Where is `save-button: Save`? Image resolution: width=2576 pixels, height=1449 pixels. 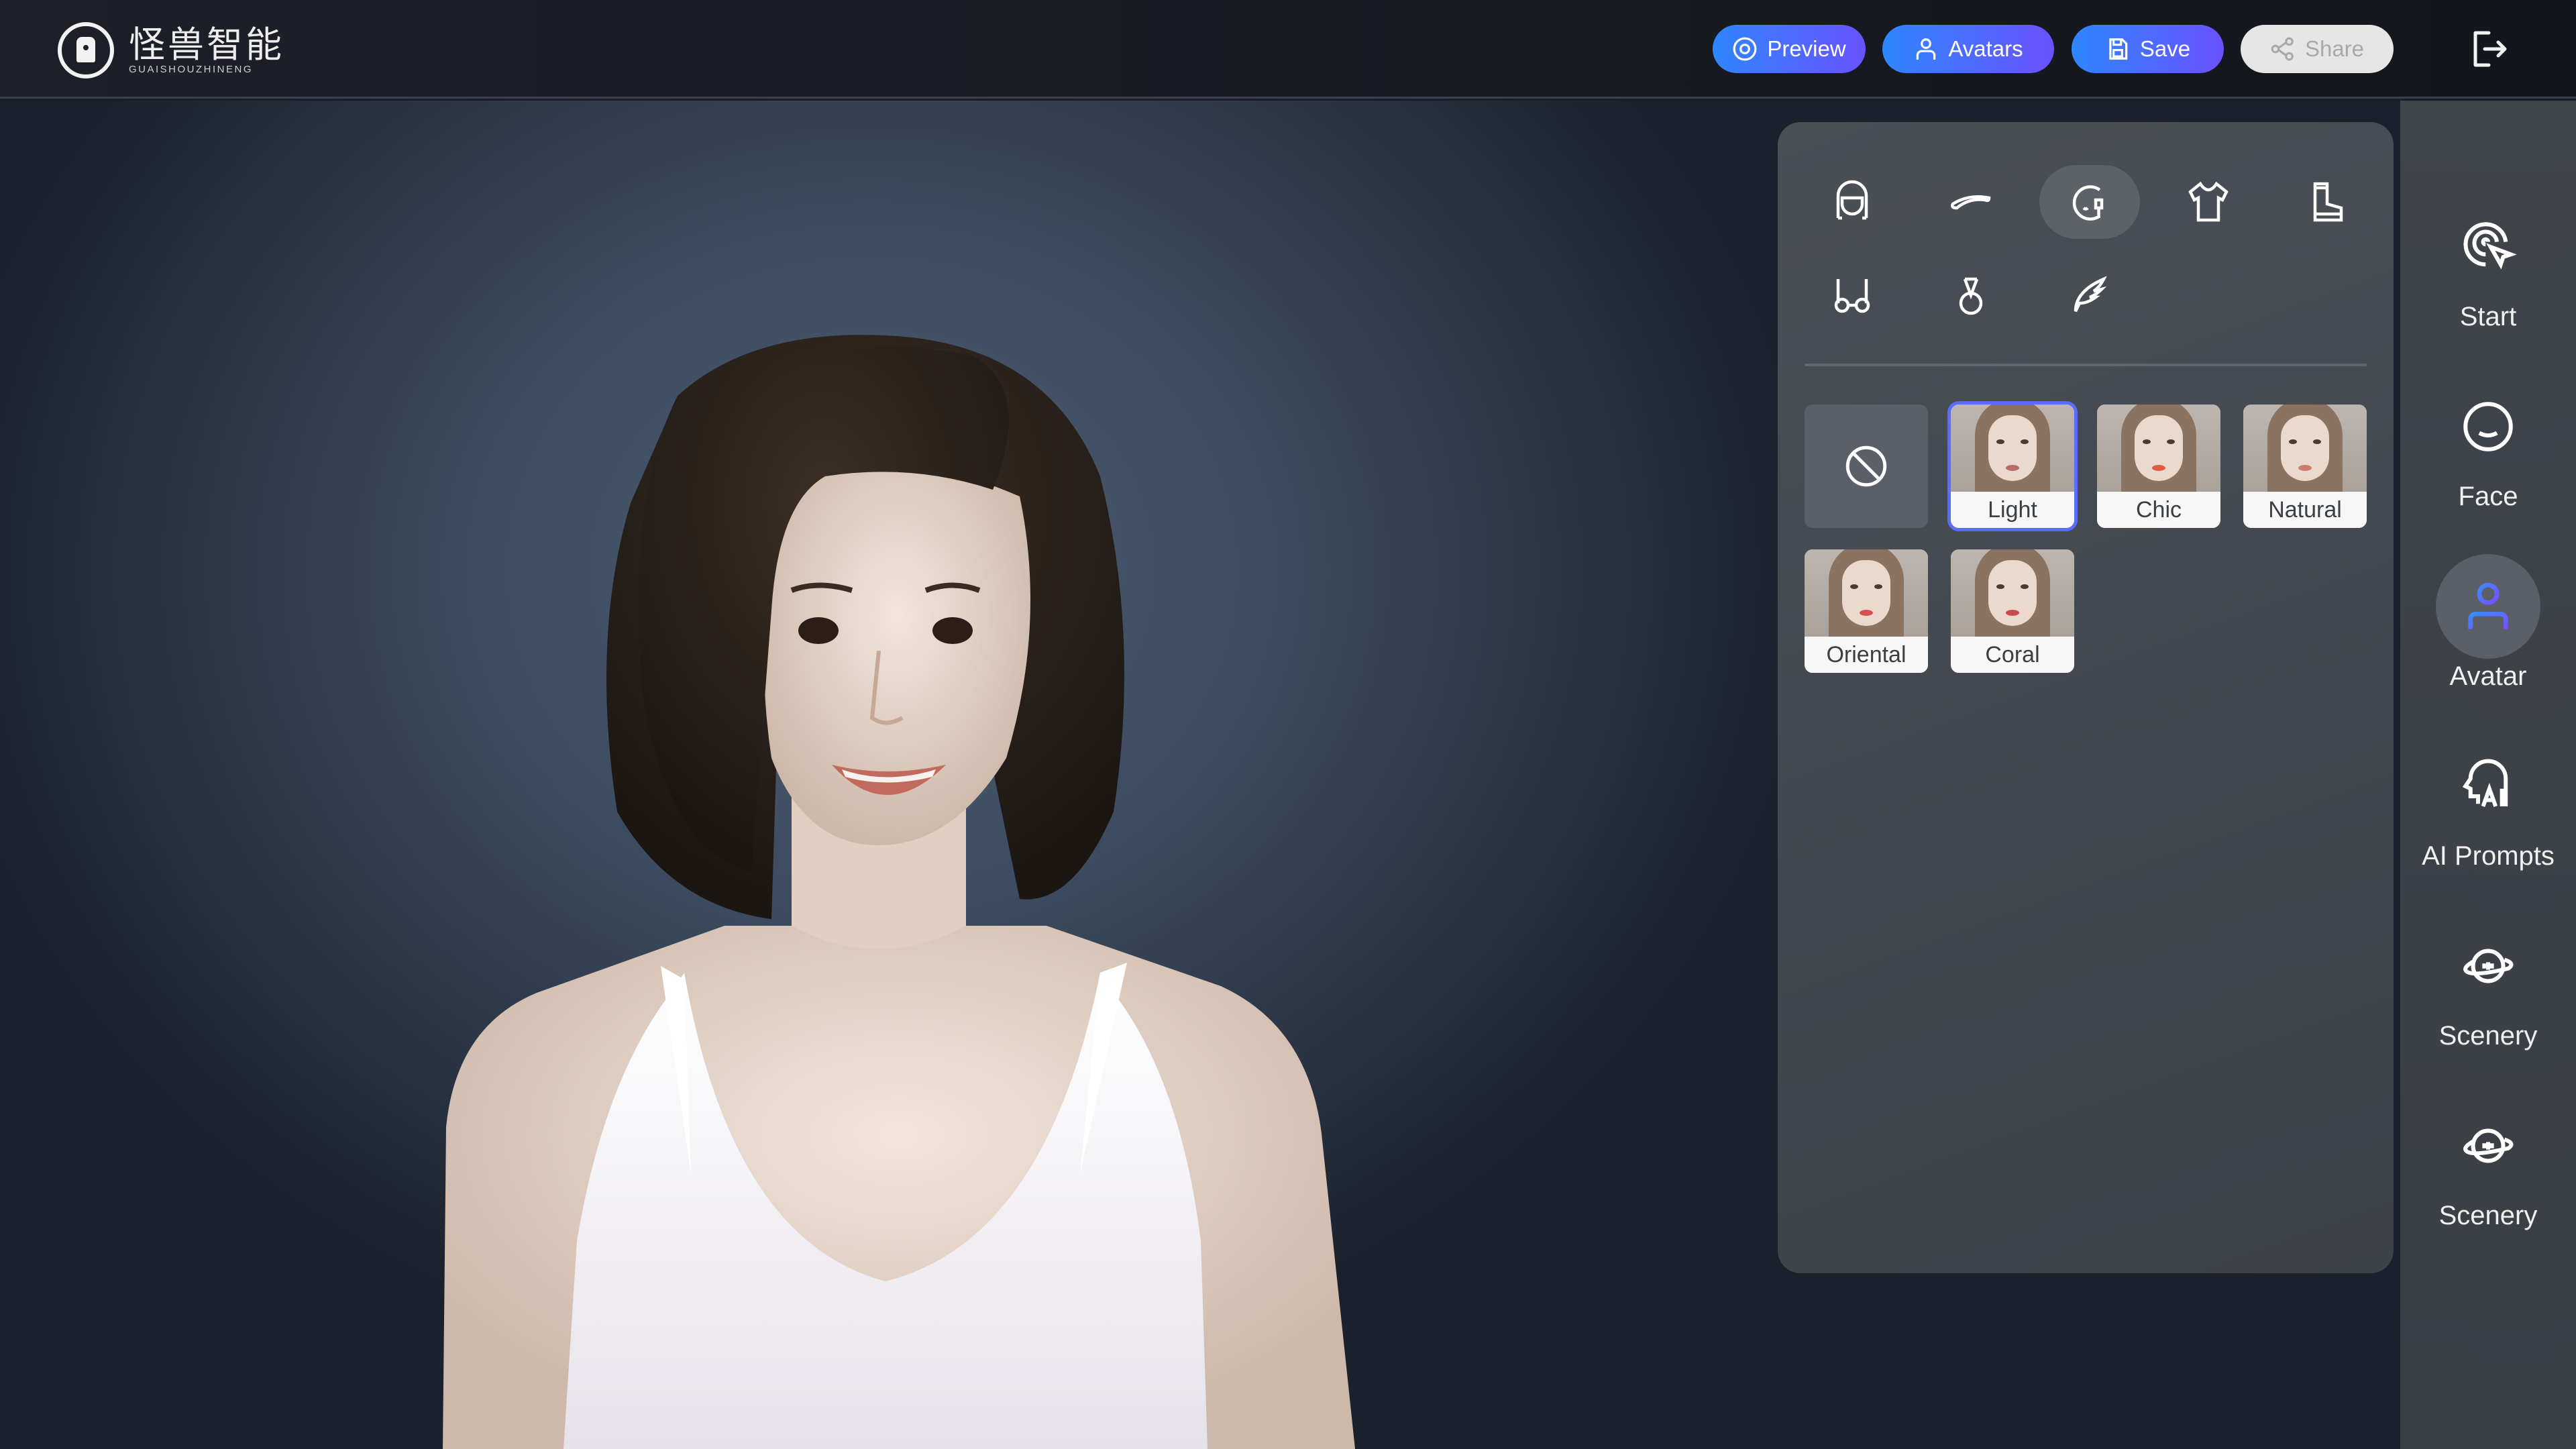 save-button: Save is located at coordinates (2148, 49).